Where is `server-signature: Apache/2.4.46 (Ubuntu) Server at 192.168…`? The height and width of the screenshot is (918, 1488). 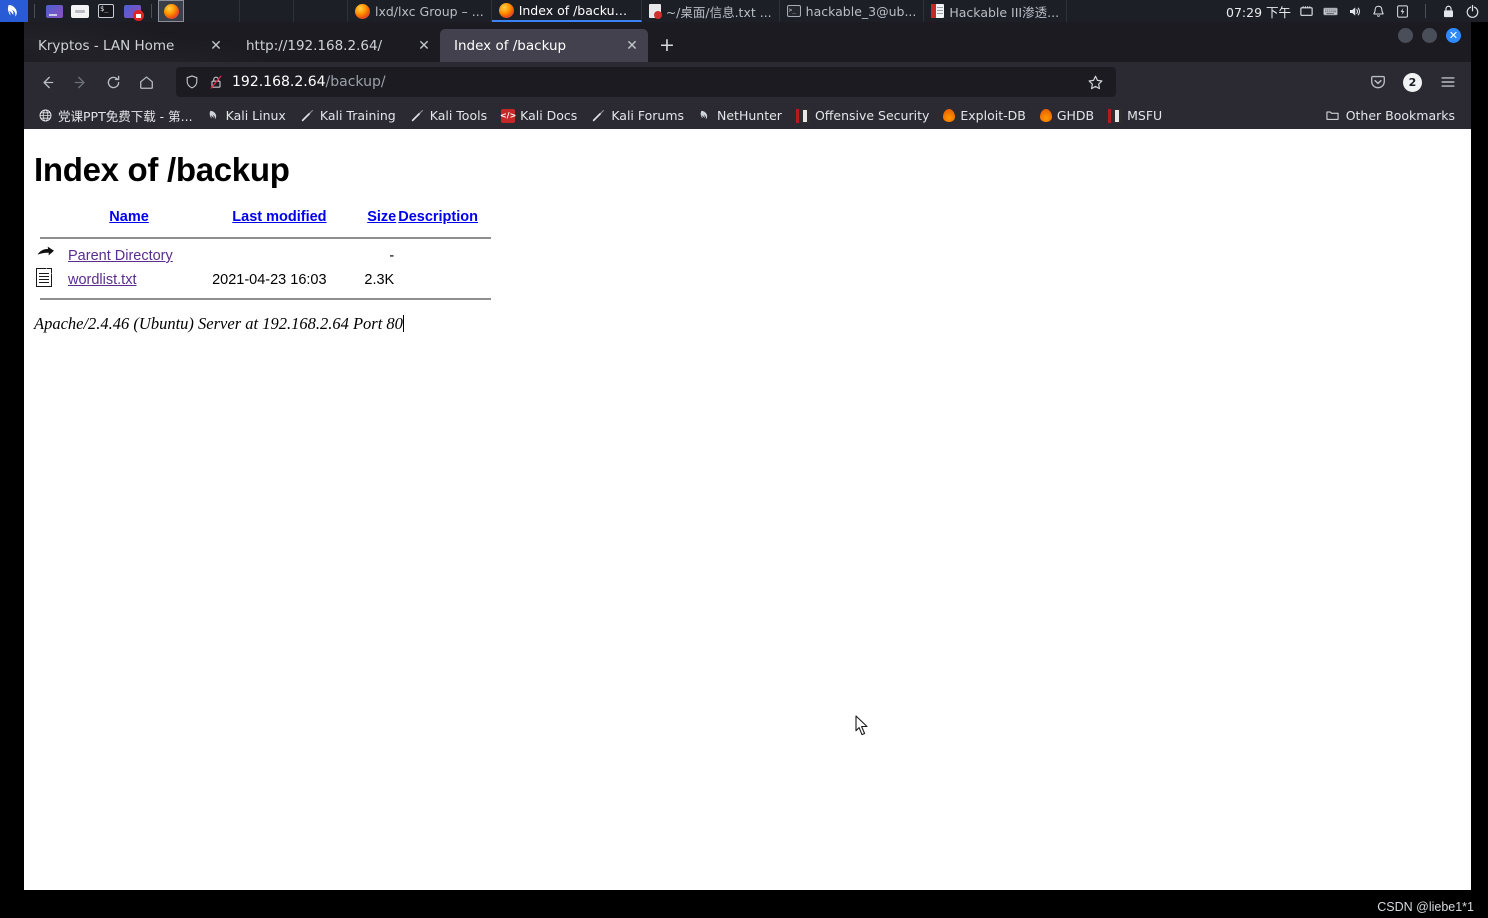 server-signature: Apache/2.4.46 (Ubuntu) Server at 192.168… is located at coordinates (747, 324).